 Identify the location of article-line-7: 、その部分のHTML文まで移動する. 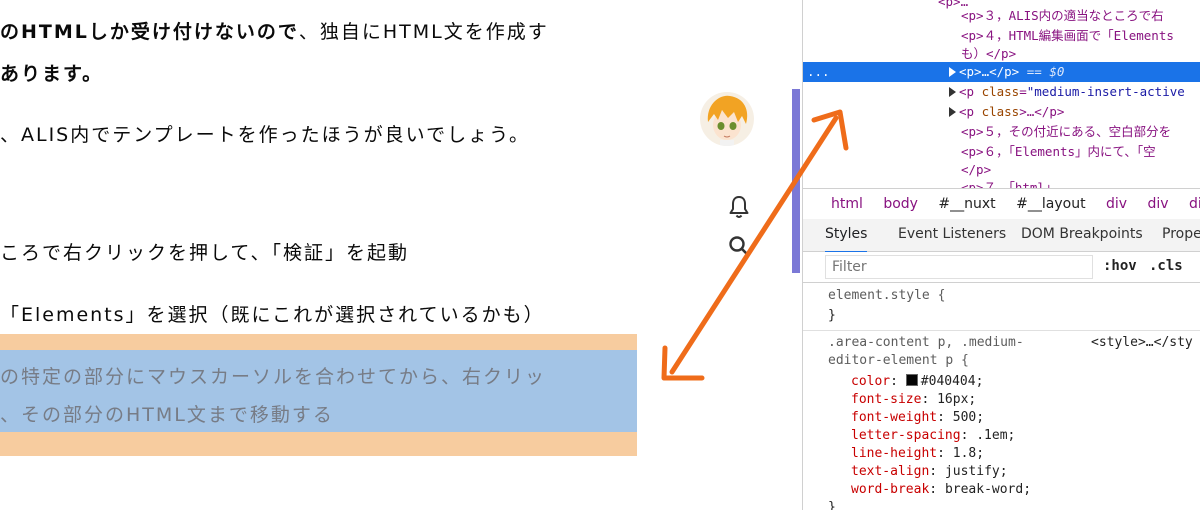
(167, 415).